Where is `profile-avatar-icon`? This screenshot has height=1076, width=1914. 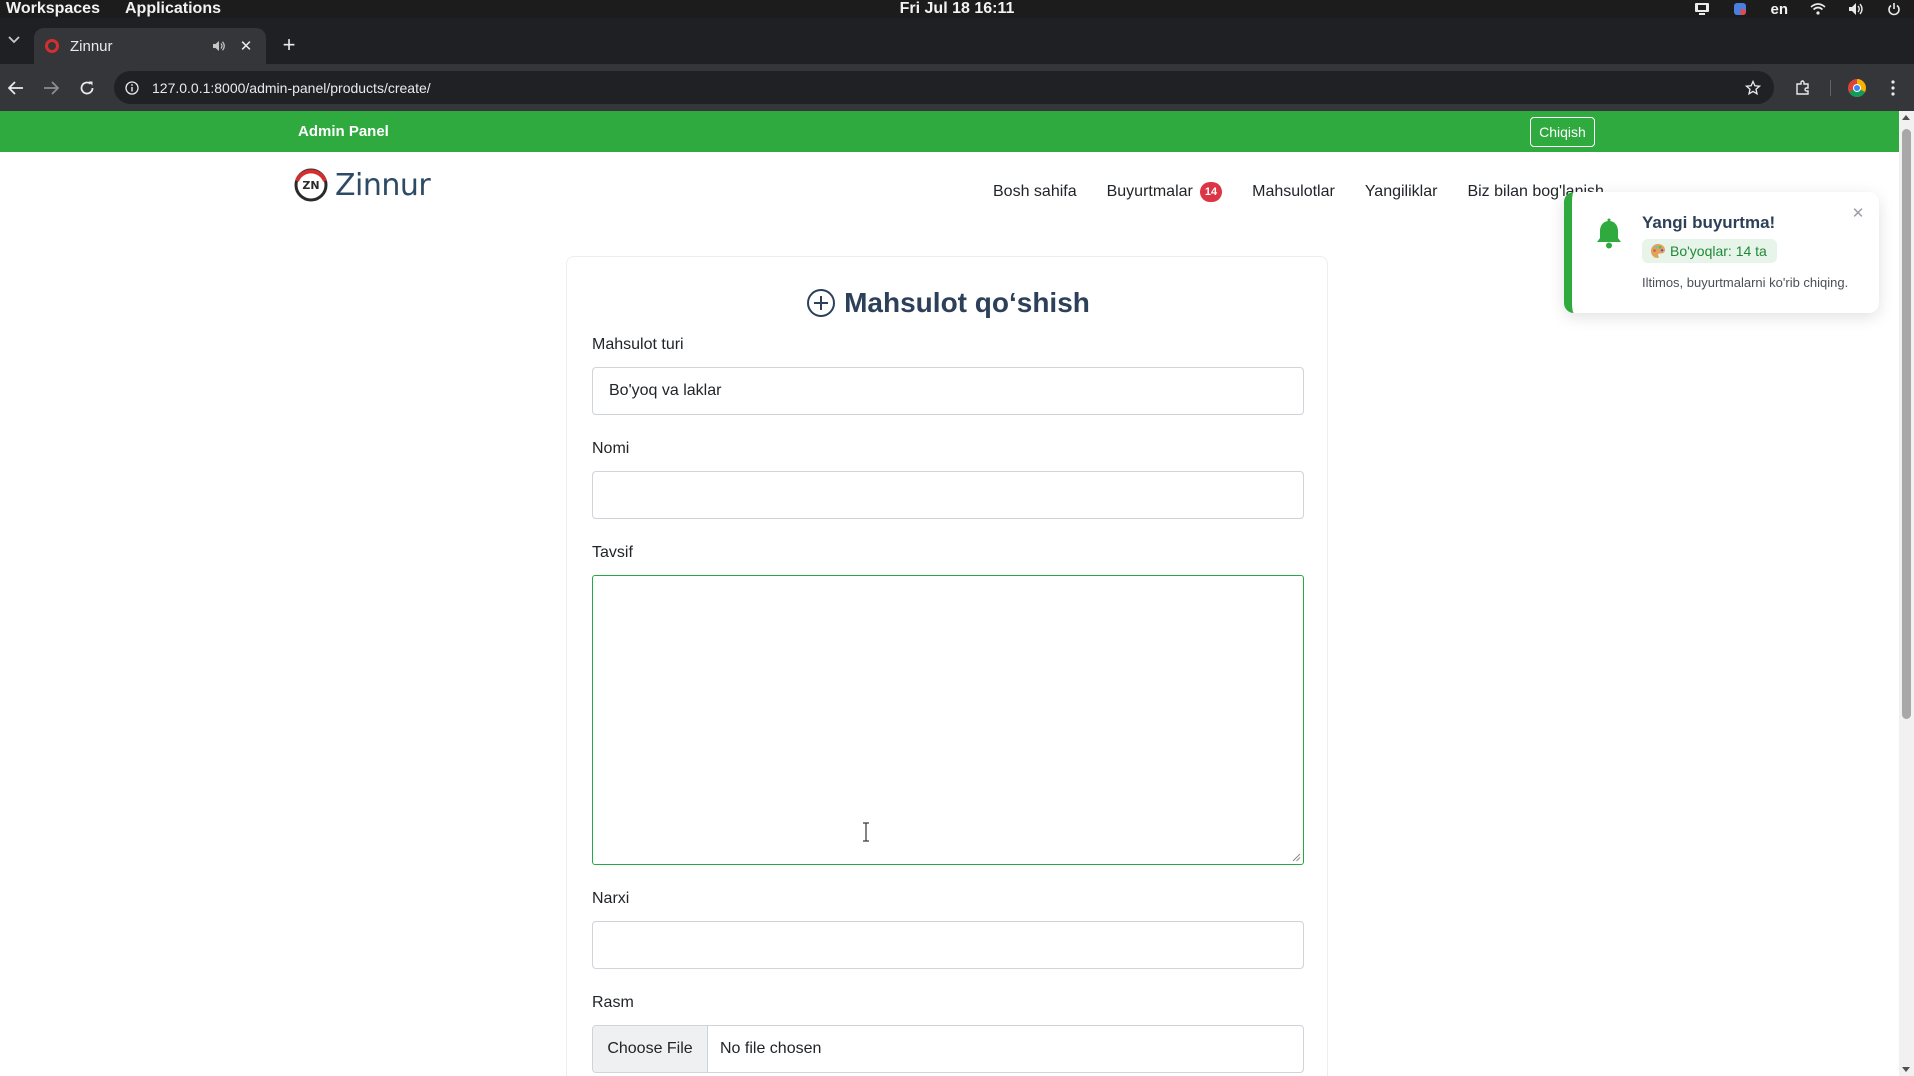 profile-avatar-icon is located at coordinates (1857, 88).